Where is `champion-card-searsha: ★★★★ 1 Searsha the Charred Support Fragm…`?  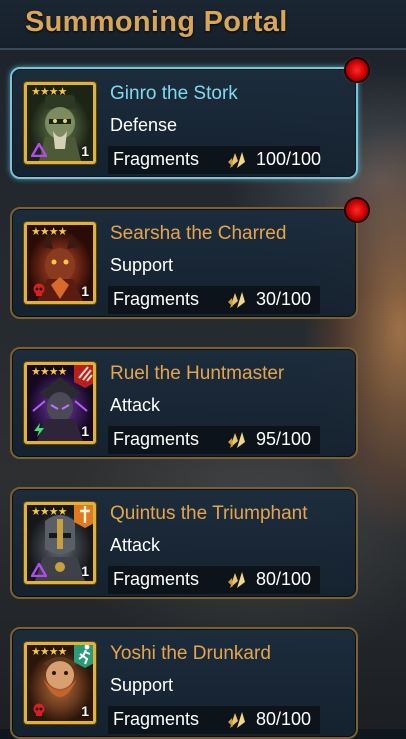 champion-card-searsha: ★★★★ 1 Searsha the Charred Support Fragm… is located at coordinates (184, 263).